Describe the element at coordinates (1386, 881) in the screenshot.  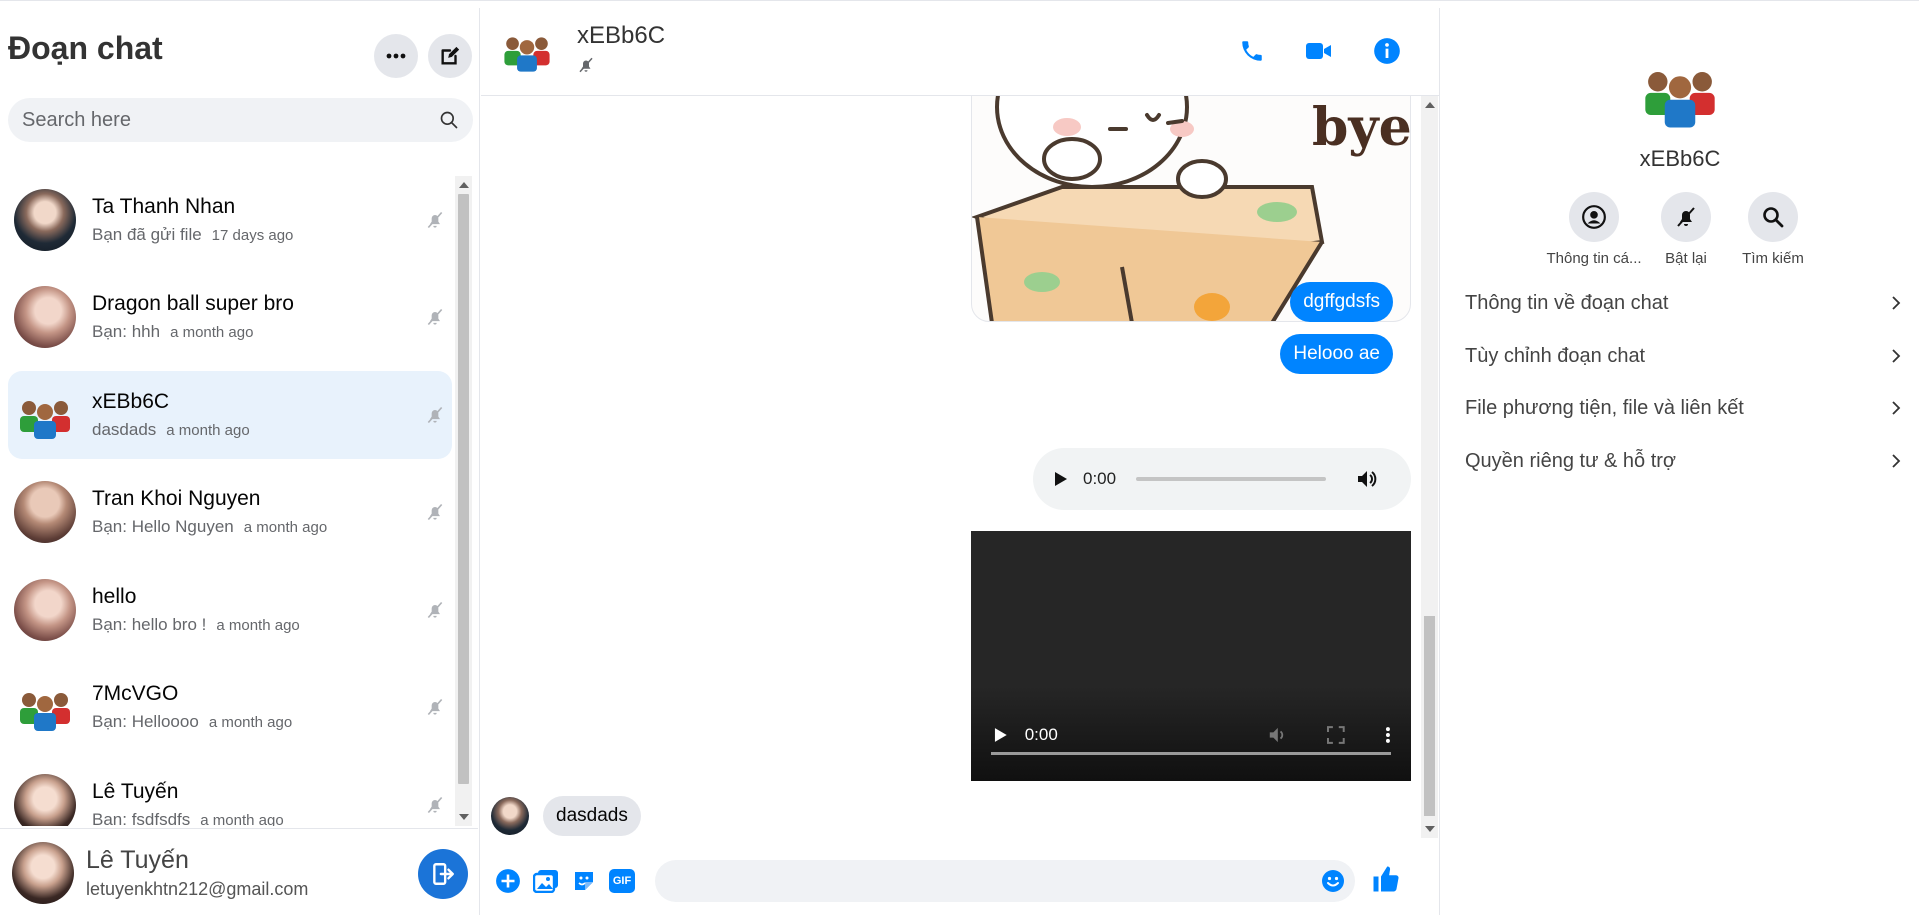
I see `thumbs-up-icon` at that location.